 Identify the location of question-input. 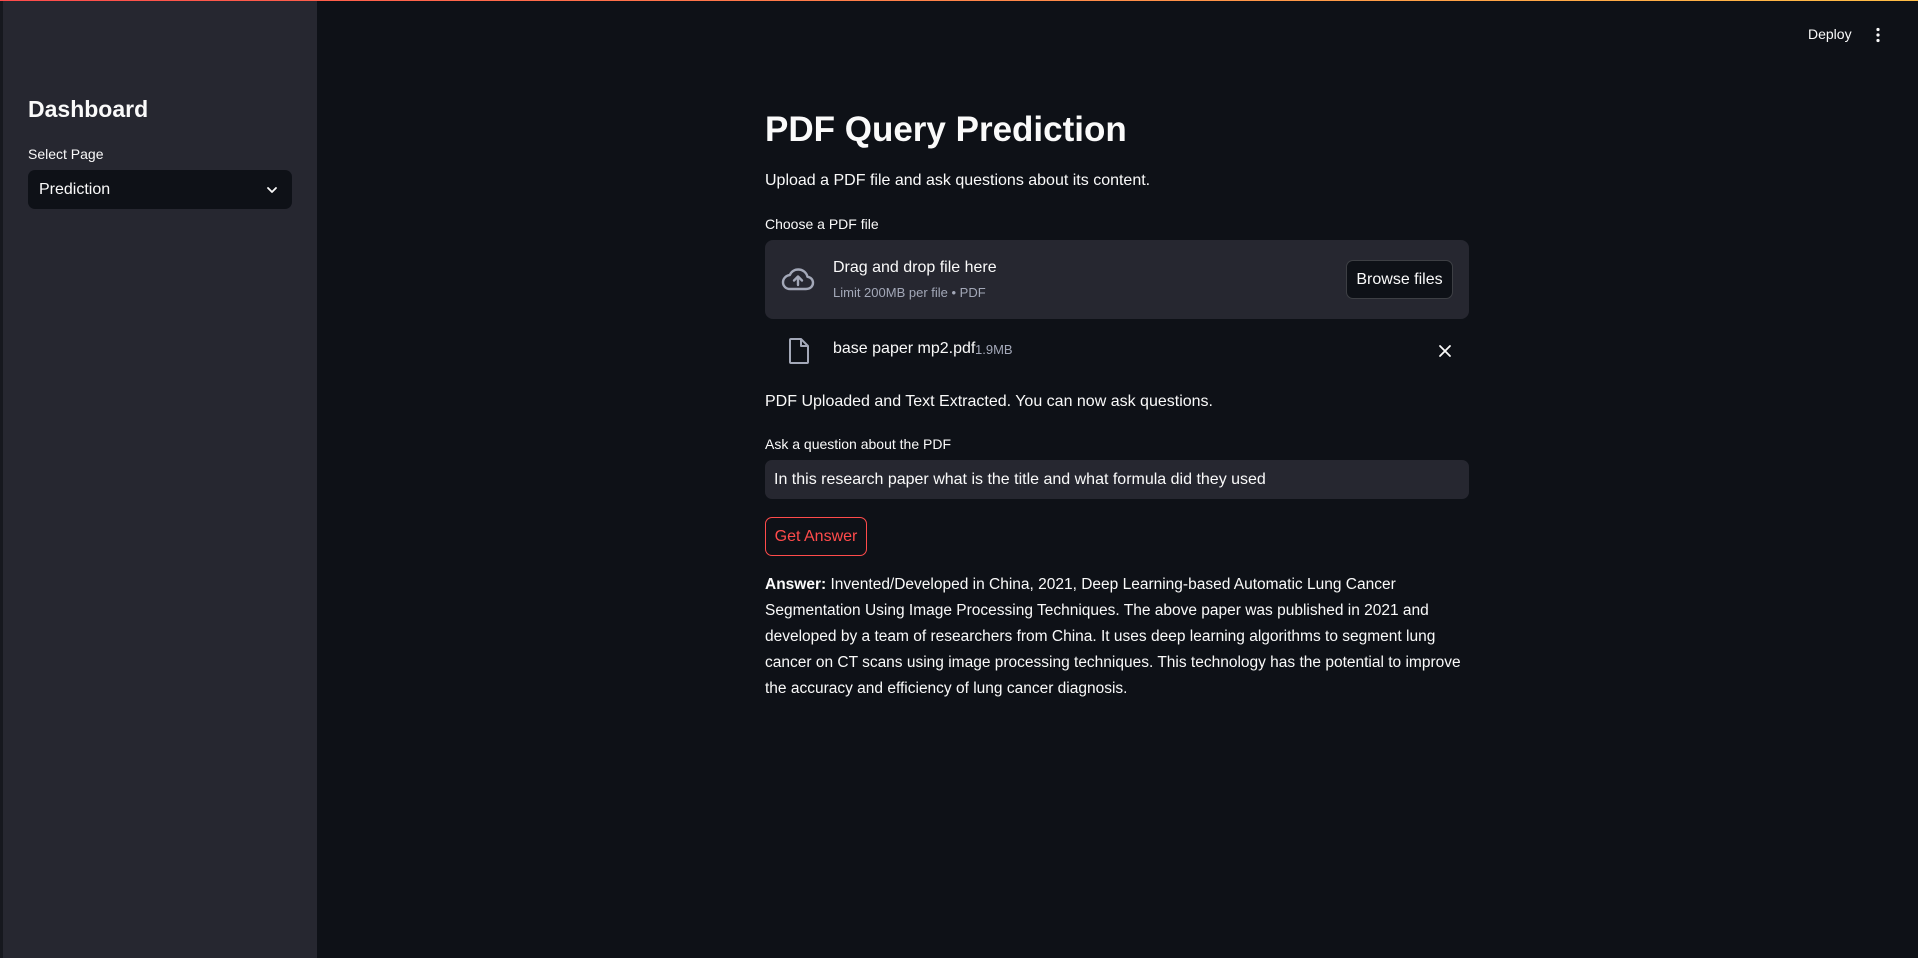
(1117, 479).